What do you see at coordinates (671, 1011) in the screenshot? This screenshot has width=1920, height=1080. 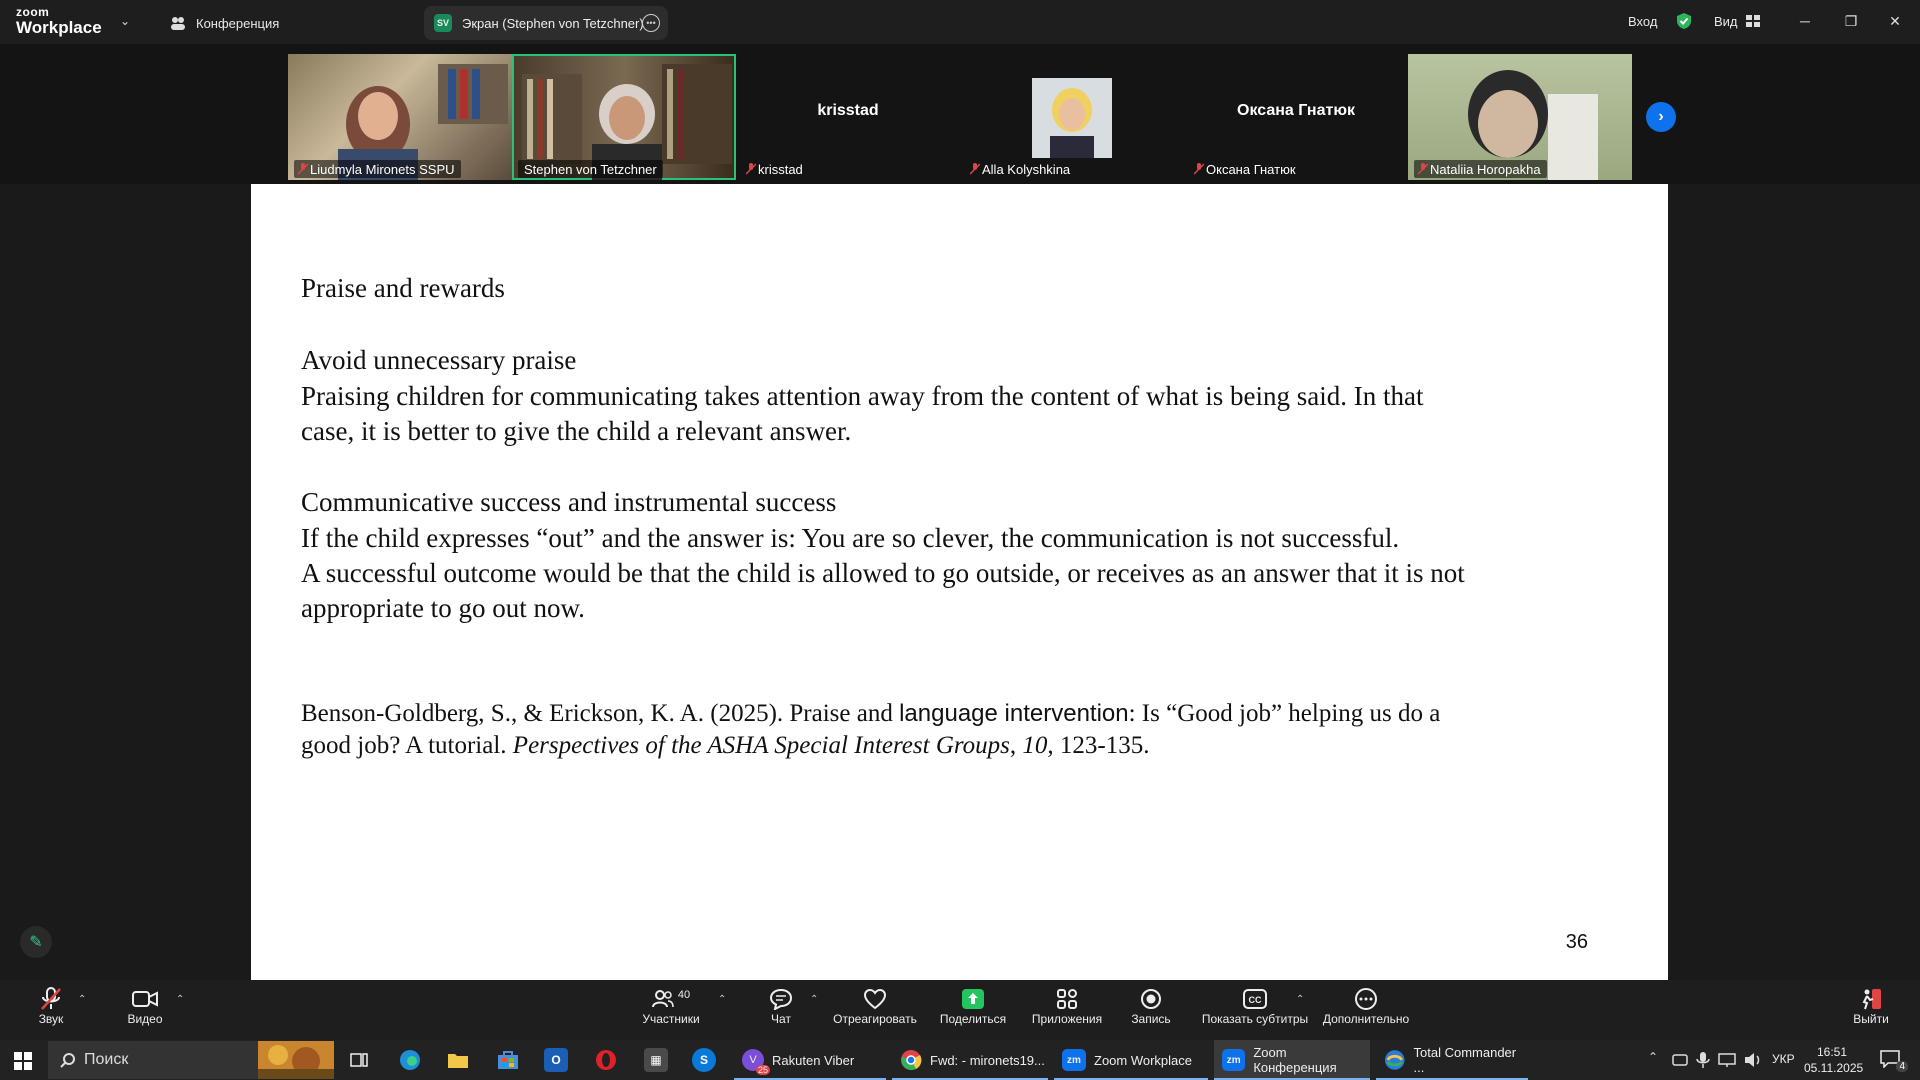 I see `participants-button: 40 Участники` at bounding box center [671, 1011].